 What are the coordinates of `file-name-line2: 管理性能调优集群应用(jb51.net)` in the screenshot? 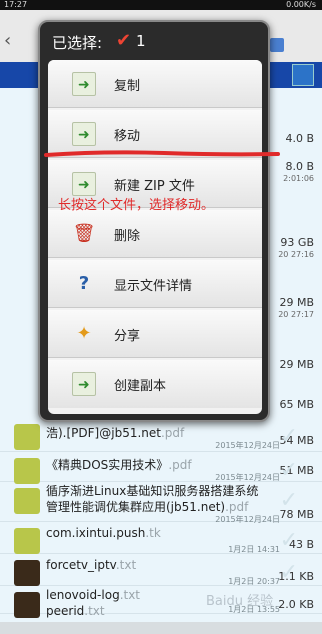 It's located at (136, 507).